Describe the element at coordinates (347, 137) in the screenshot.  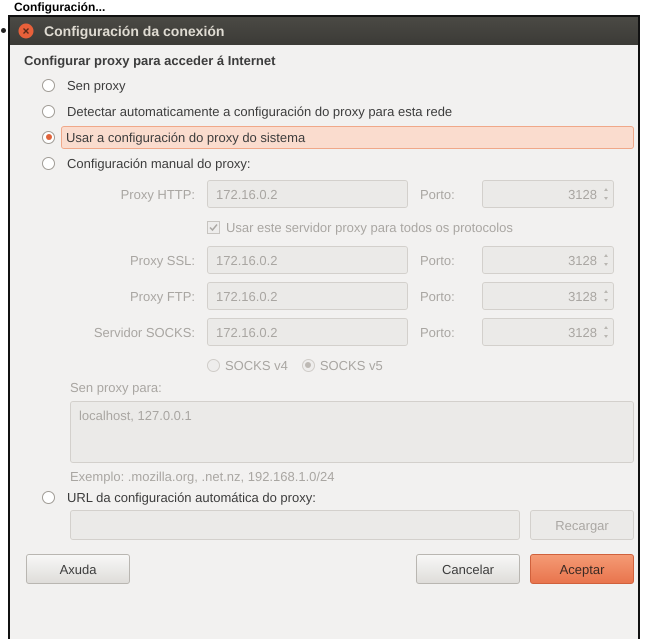
I see `radio-label: Usar a configuración do proxy do sistema` at that location.